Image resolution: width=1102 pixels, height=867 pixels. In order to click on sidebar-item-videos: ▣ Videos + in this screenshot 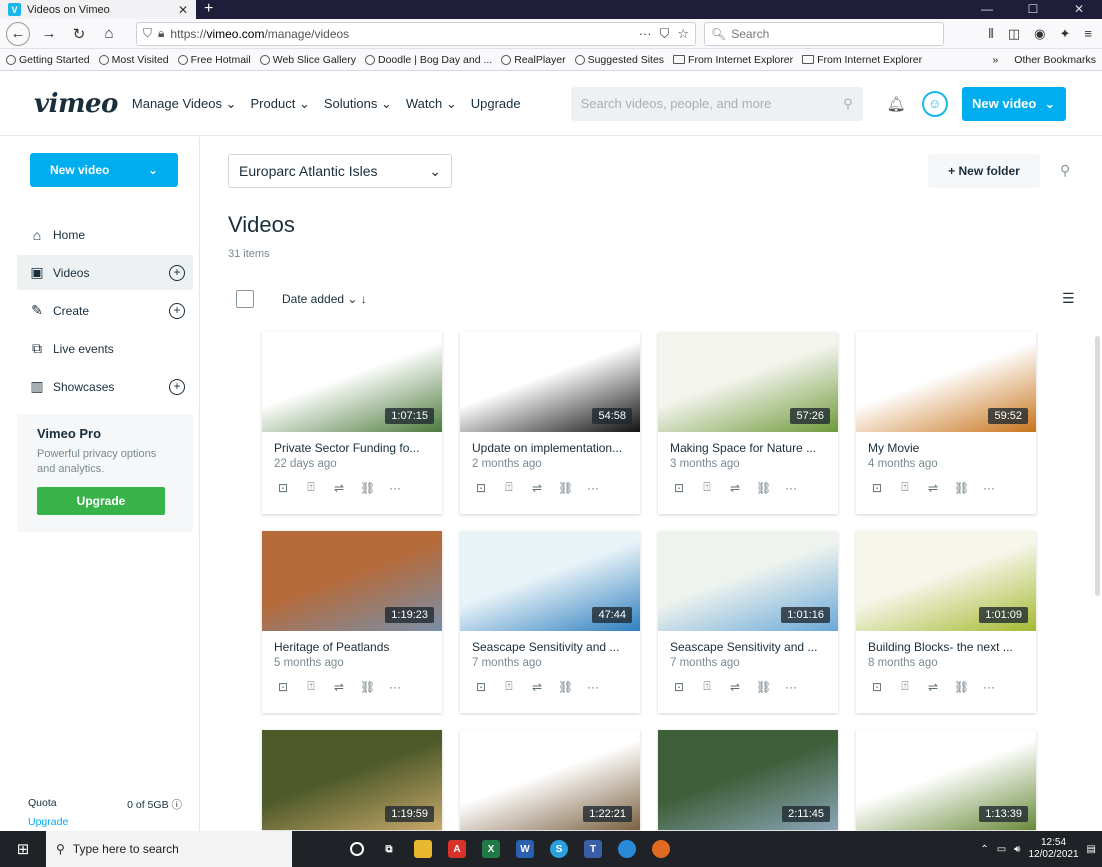, I will do `click(105, 272)`.